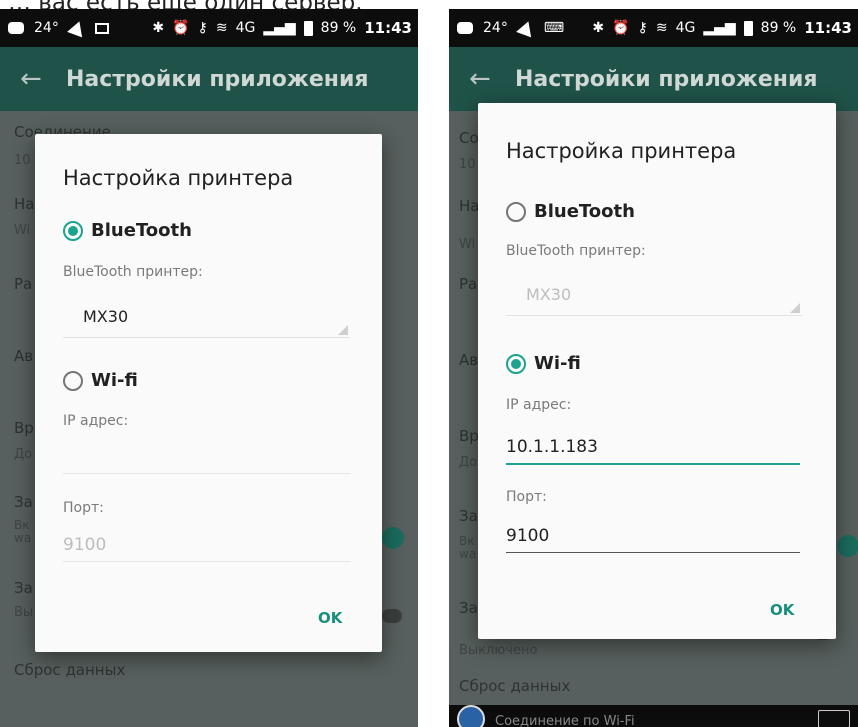 This screenshot has width=858, height=727. What do you see at coordinates (24, 612) in the screenshot?
I see `setting-sub: Вы` at bounding box center [24, 612].